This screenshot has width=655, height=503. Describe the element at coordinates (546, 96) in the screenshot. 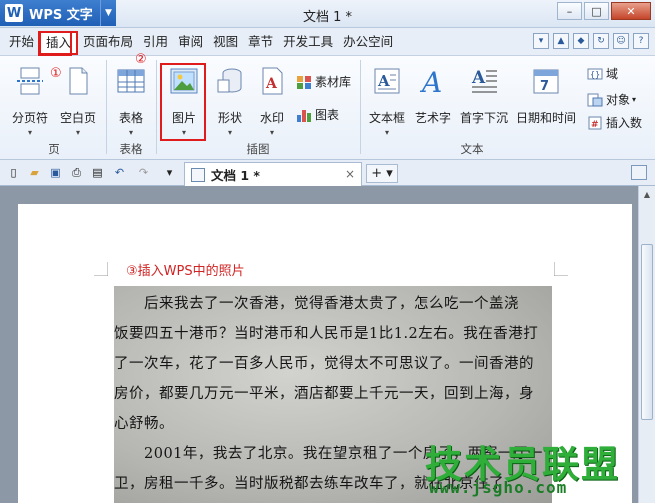

I see `date-time-button: 7 日期和时间` at that location.